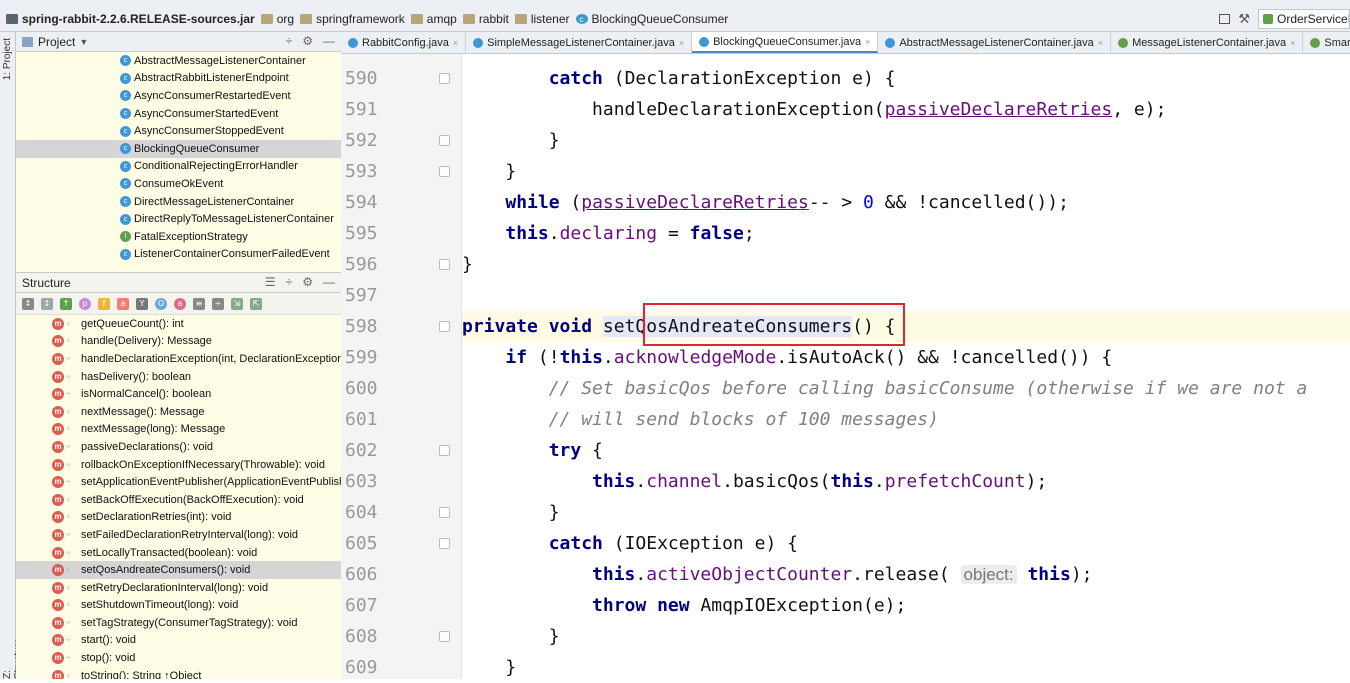 This screenshot has height=683, width=1350. I want to click on sort-visibility-icon: ↕, so click(47, 303).